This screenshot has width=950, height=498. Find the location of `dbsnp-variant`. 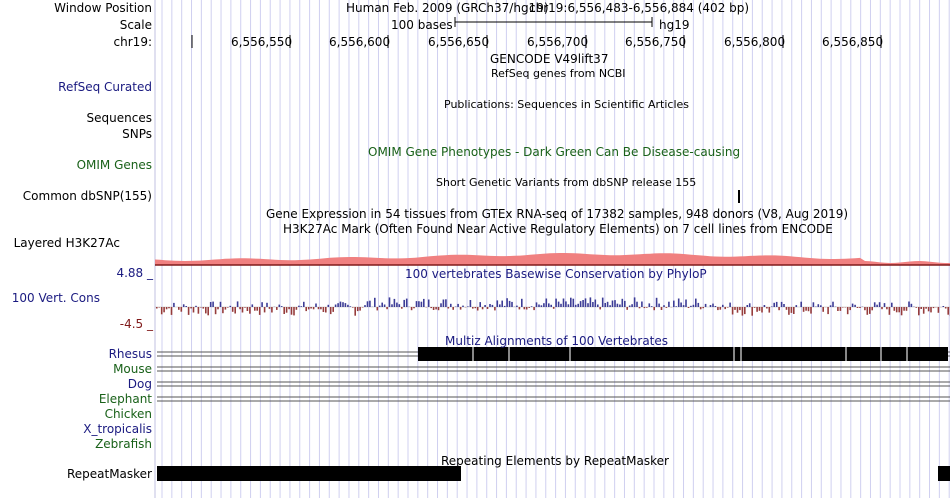

dbsnp-variant is located at coordinates (739, 196).